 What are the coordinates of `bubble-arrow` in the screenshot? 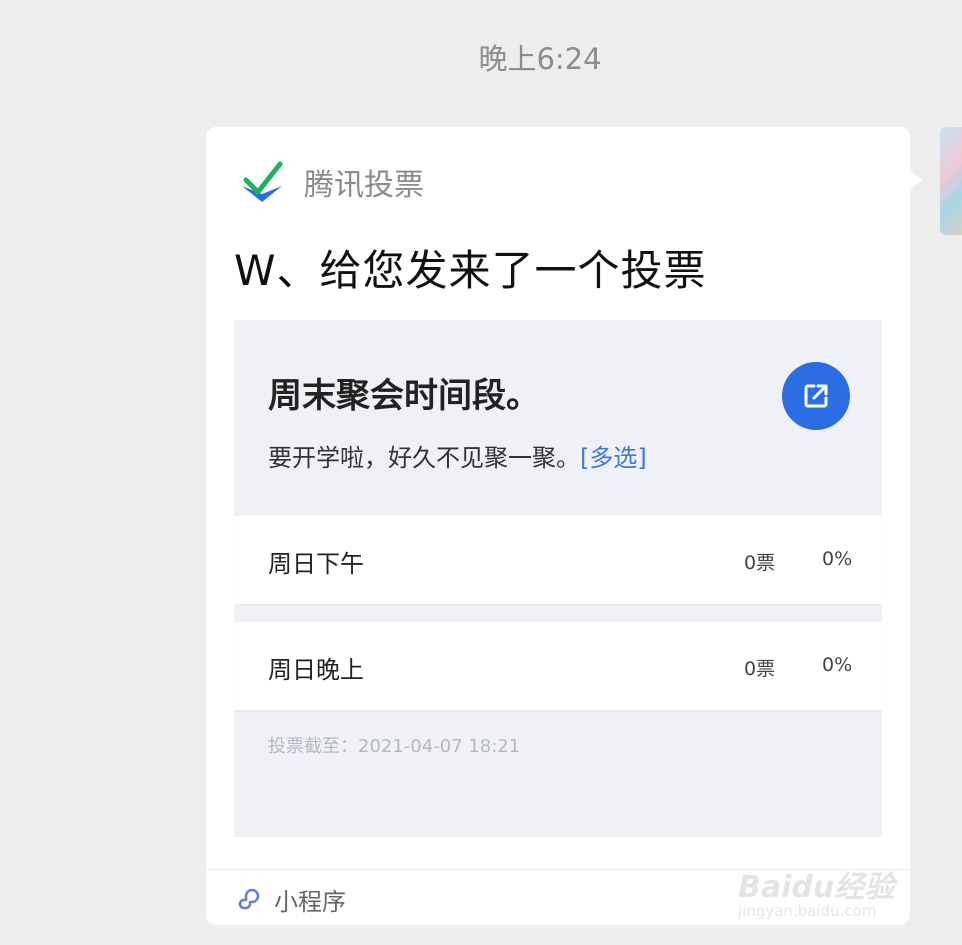 It's located at (916, 180).